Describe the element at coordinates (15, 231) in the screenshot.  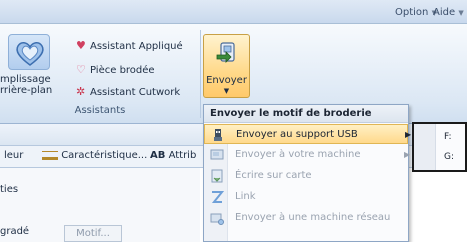
I see `gradient-label: gradé` at that location.